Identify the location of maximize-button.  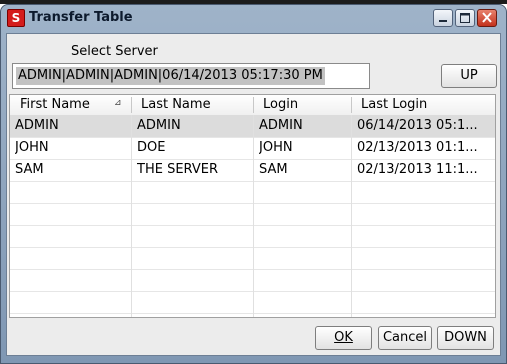
(465, 18).